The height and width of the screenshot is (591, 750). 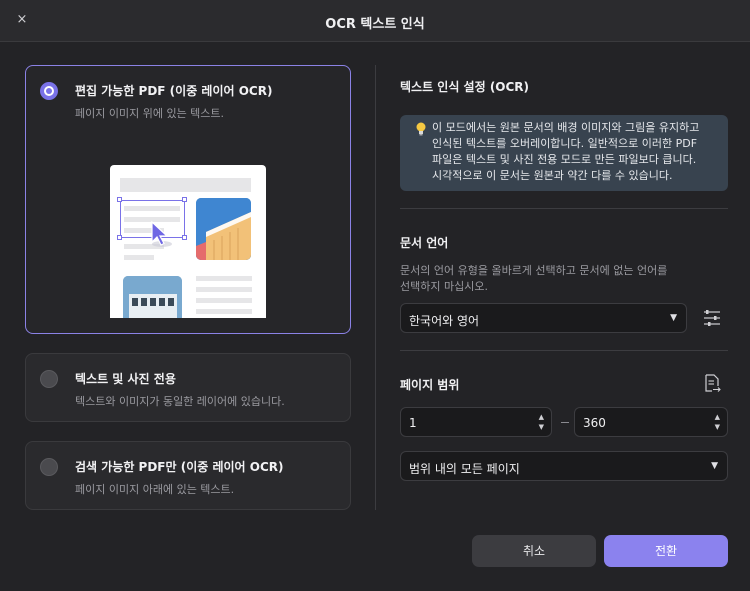 What do you see at coordinates (155, 489) in the screenshot?
I see `mode-desc: 페이지 이미지 아래에 있는 텍스트.` at bounding box center [155, 489].